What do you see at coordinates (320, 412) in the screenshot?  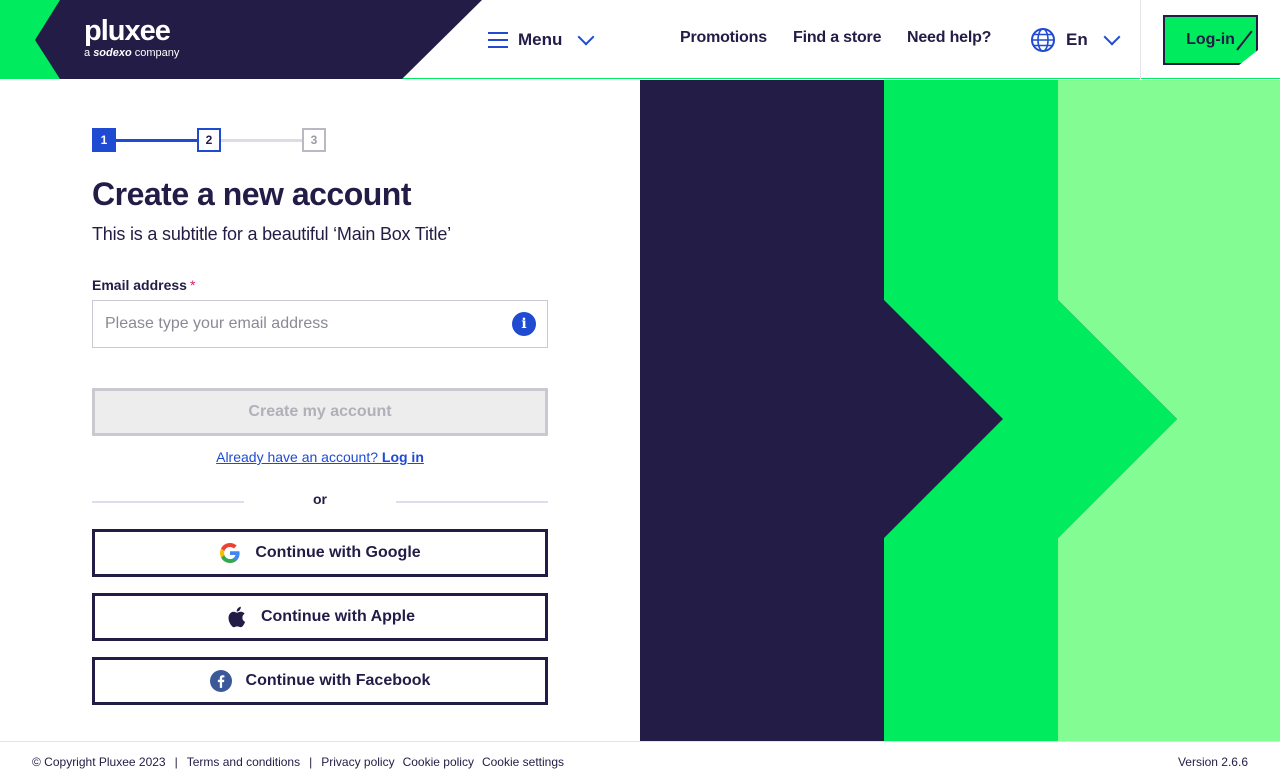 I see `create-account-button: Create my account` at bounding box center [320, 412].